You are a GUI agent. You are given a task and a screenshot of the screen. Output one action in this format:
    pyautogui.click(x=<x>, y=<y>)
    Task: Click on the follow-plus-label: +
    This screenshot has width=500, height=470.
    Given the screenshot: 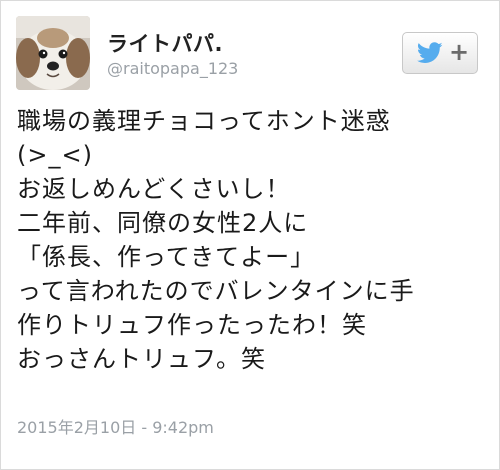 What is the action you would take?
    pyautogui.click(x=459, y=52)
    